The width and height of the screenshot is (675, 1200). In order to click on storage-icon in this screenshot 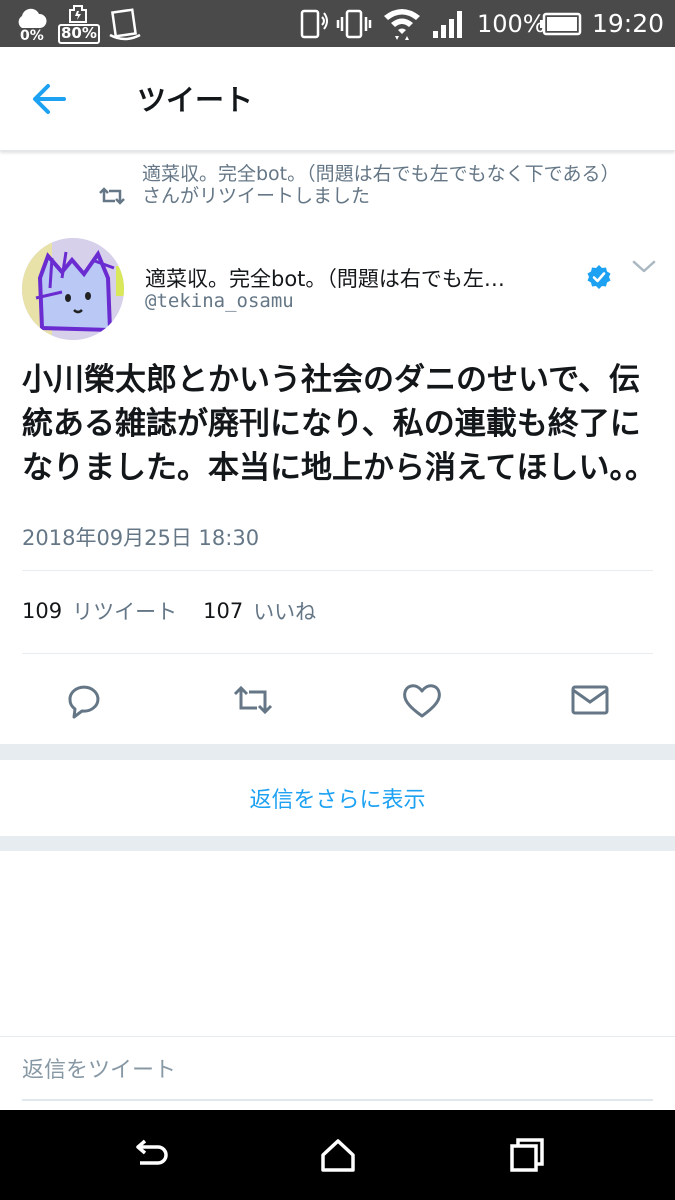, I will do `click(125, 23)`.